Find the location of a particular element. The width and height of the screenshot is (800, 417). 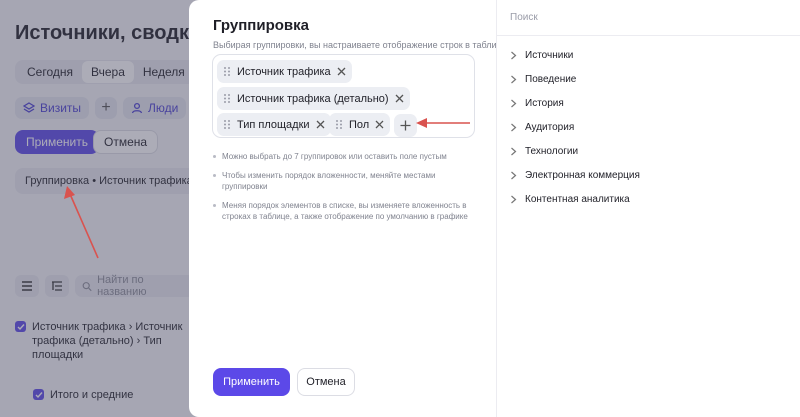

category-item: История is located at coordinates (575, 103).